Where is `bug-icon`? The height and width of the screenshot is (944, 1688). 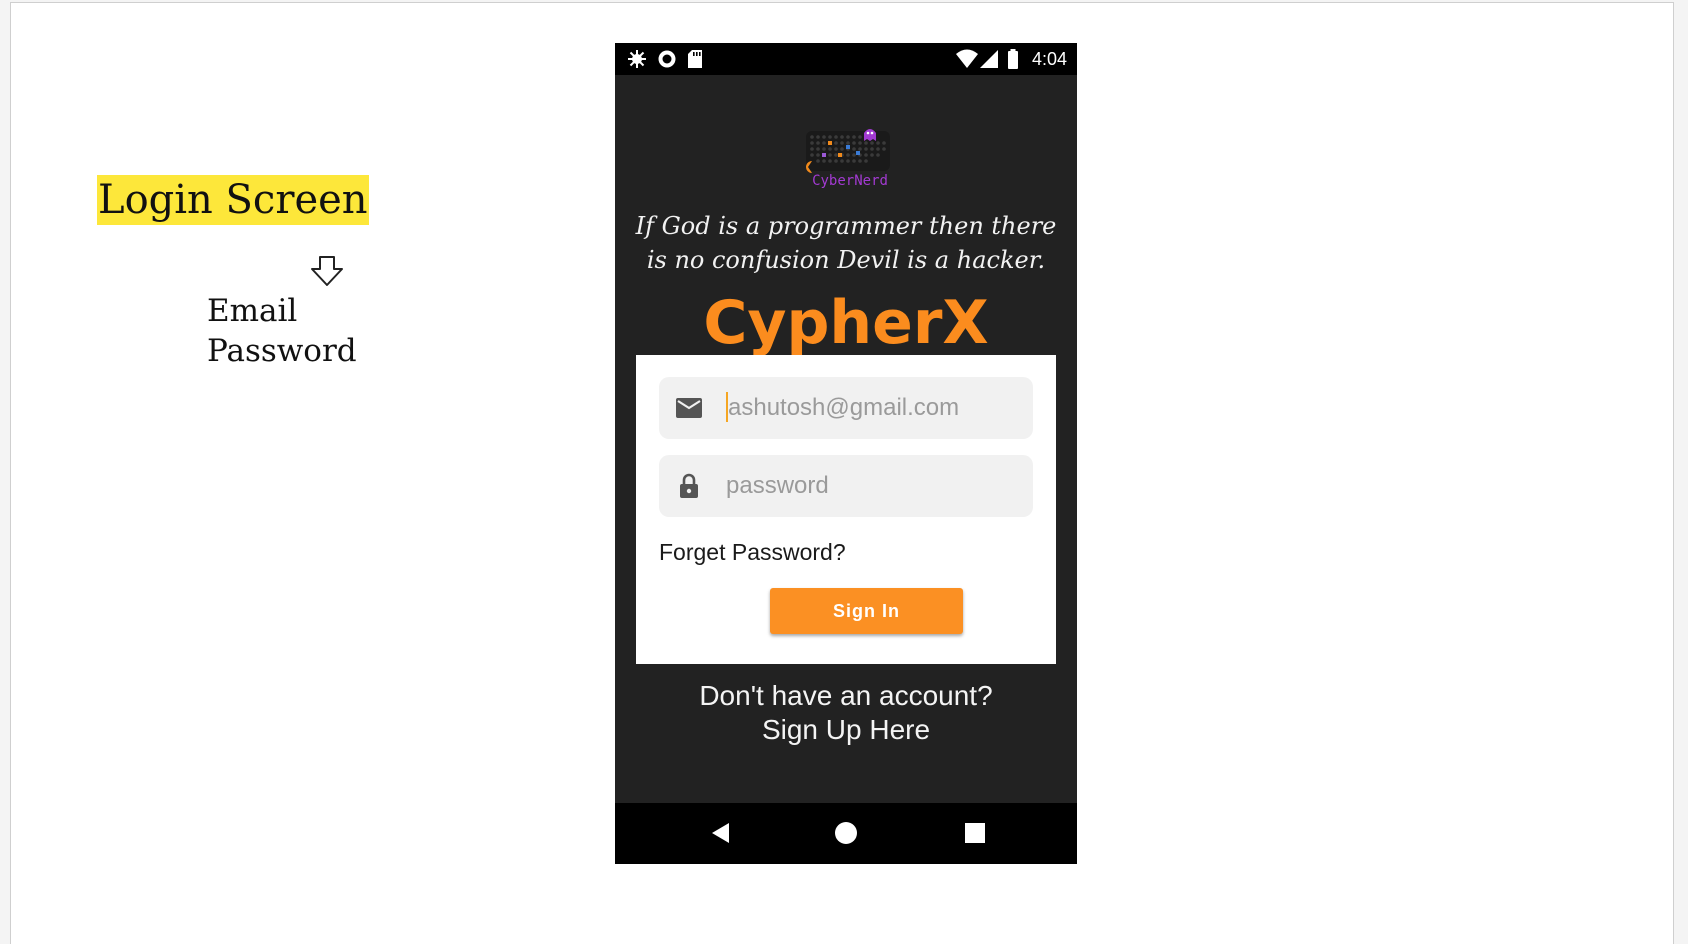
bug-icon is located at coordinates (637, 59).